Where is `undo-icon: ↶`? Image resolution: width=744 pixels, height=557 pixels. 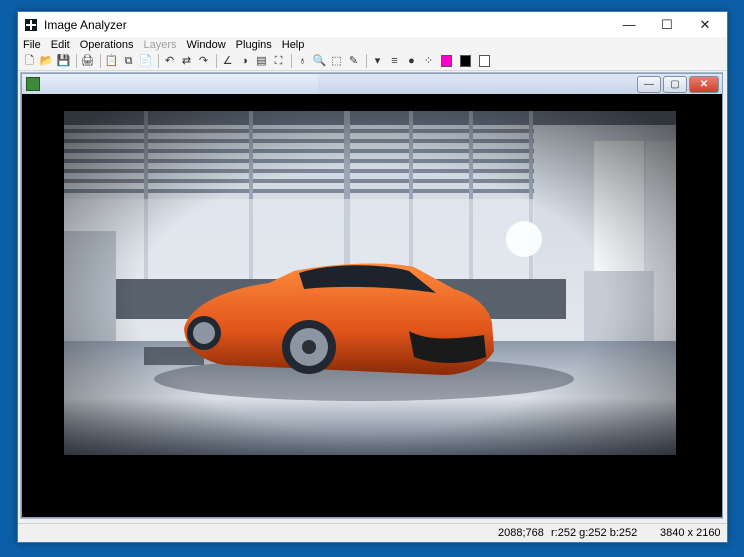 undo-icon: ↶ is located at coordinates (169, 61).